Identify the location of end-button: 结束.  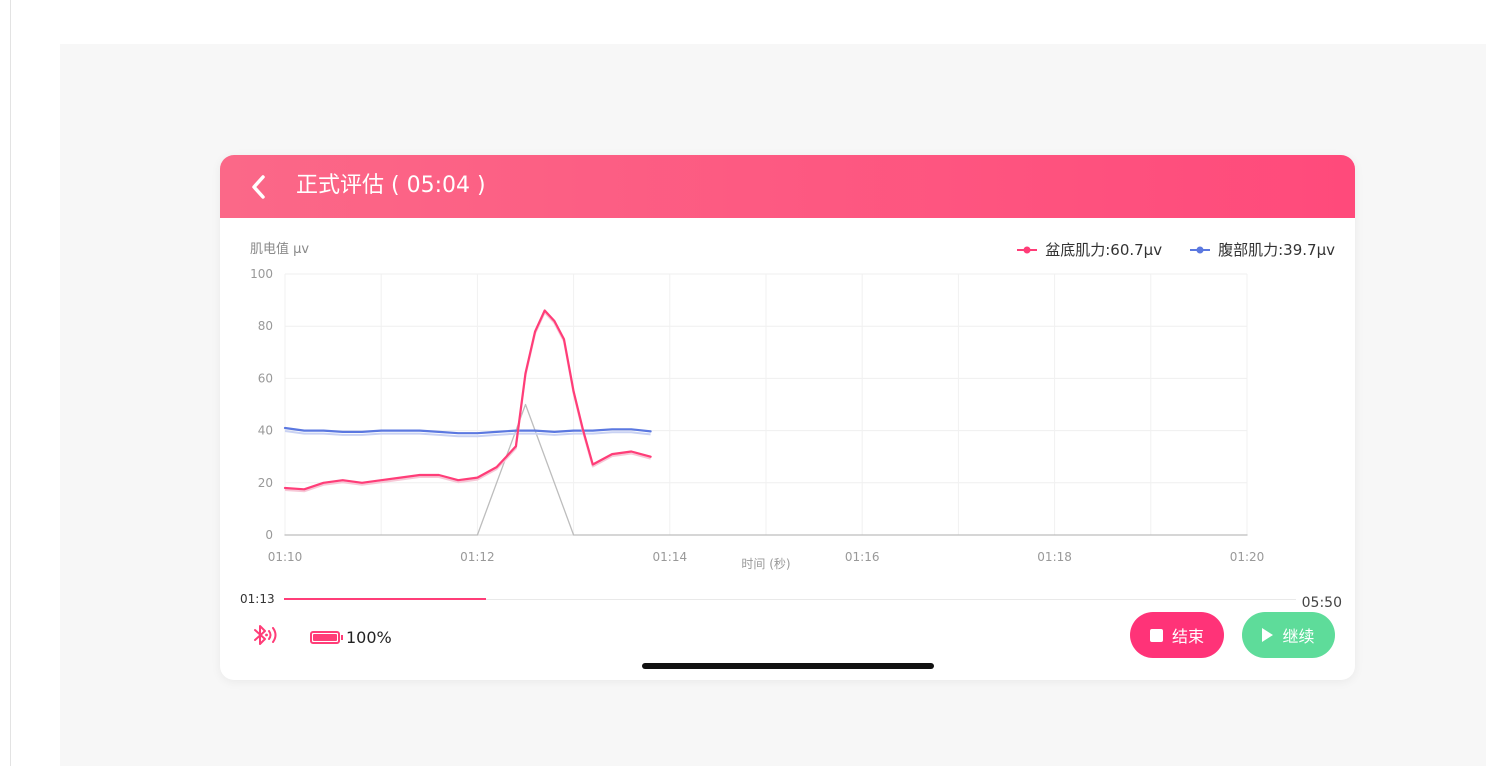
(1177, 635).